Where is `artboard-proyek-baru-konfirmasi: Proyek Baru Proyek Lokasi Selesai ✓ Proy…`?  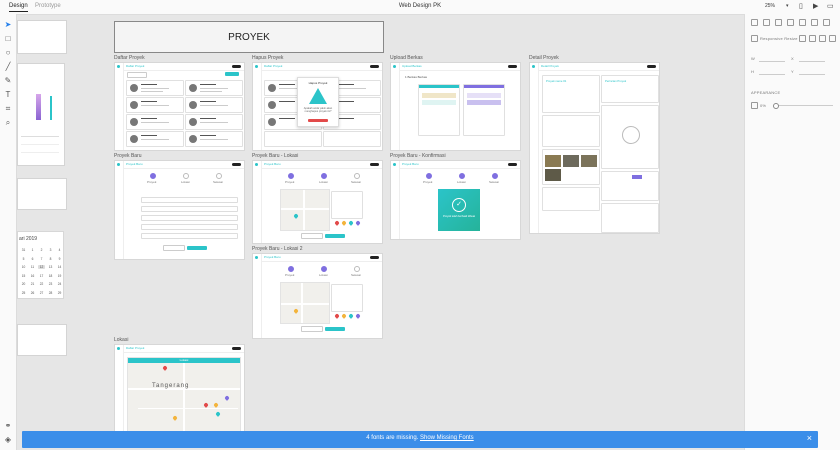
artboard-proyek-baru-konfirmasi: Proyek Baru Proyek Lokasi Selesai ✓ Proy… is located at coordinates (455, 200).